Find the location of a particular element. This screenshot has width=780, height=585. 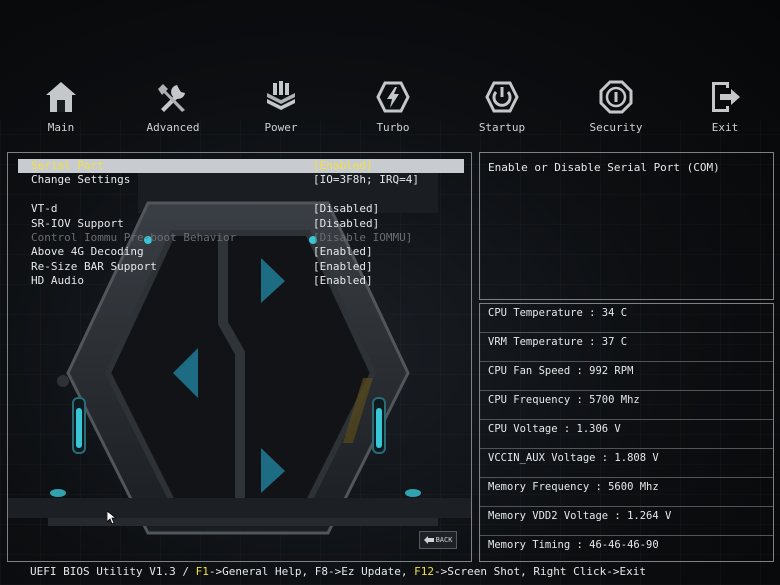

nav-label-power: Power is located at coordinates (281, 127).